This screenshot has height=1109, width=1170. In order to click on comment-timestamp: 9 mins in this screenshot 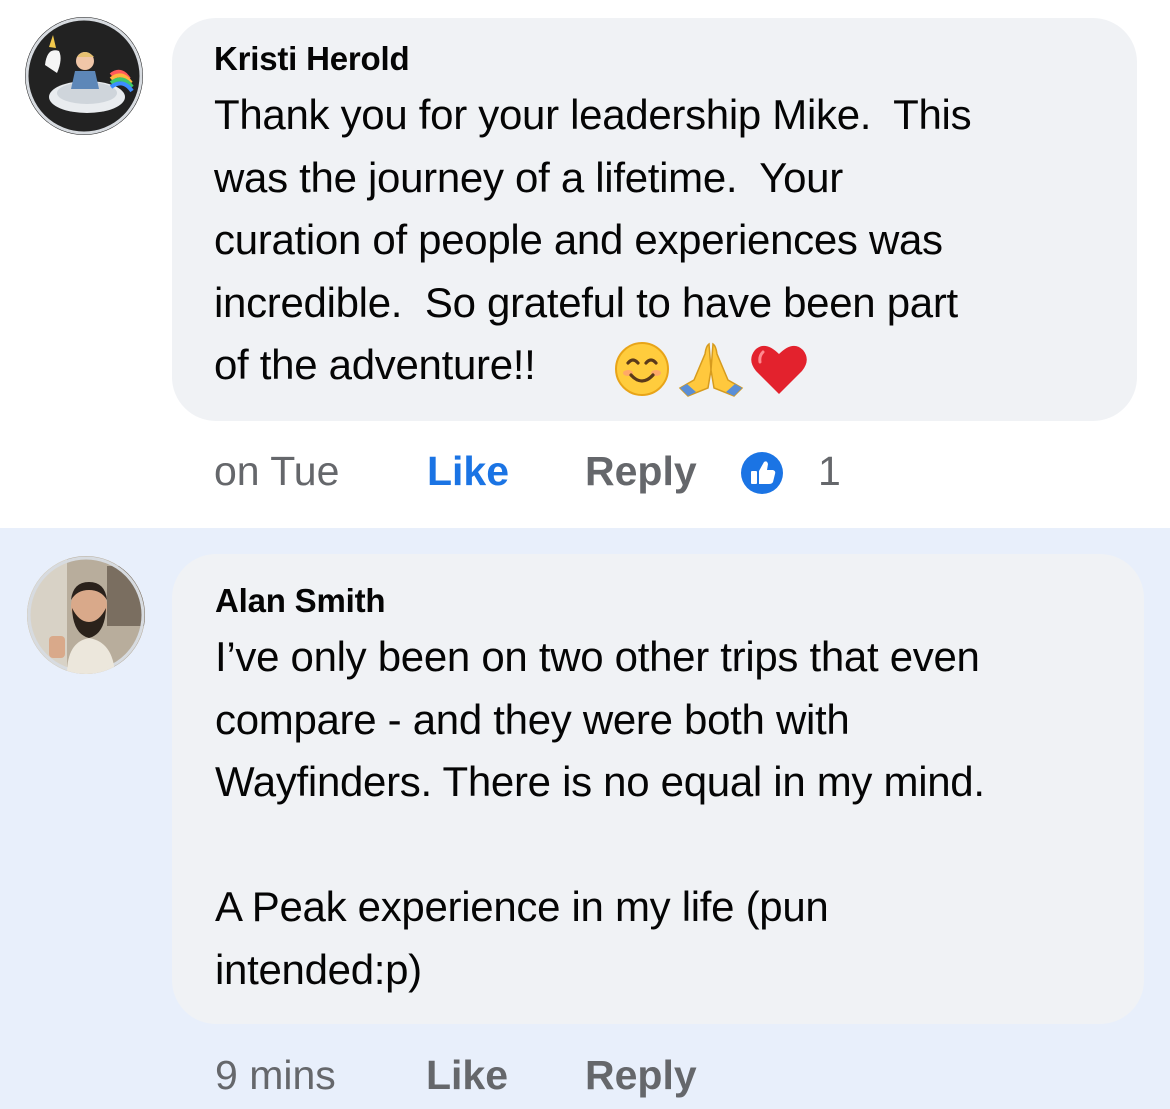, I will do `click(275, 1075)`.